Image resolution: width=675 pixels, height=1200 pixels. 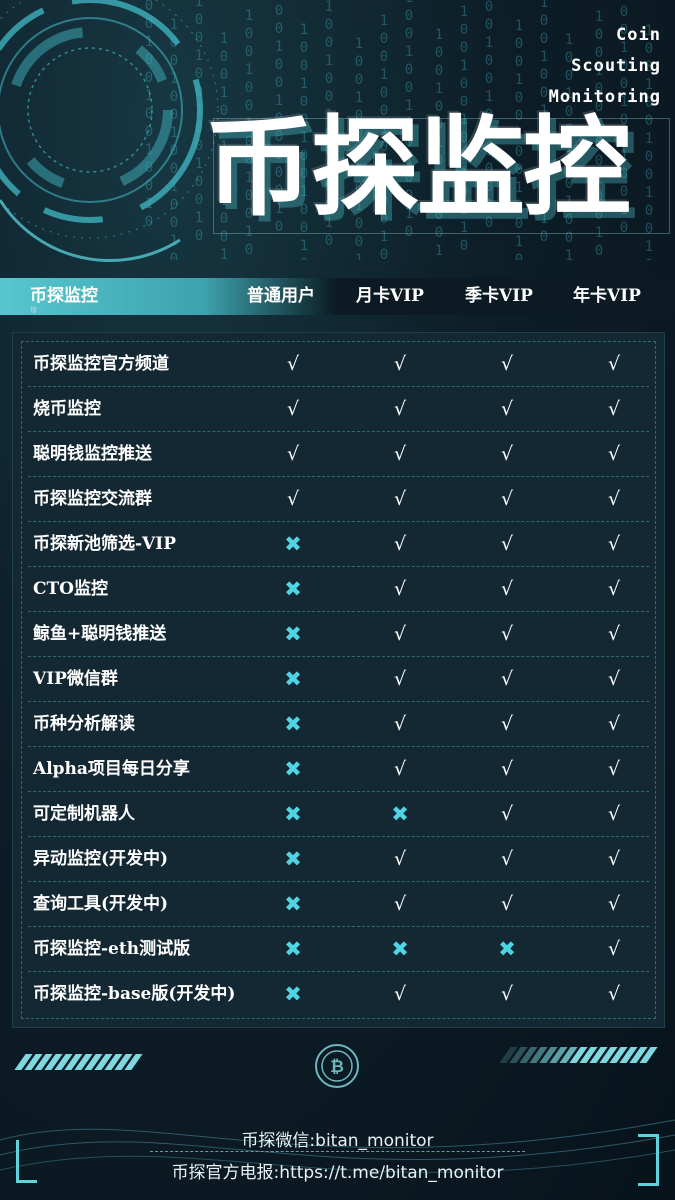 What do you see at coordinates (338, 814) in the screenshot?
I see `table-row: 可定制机器人 ✖ ✖ √ √` at bounding box center [338, 814].